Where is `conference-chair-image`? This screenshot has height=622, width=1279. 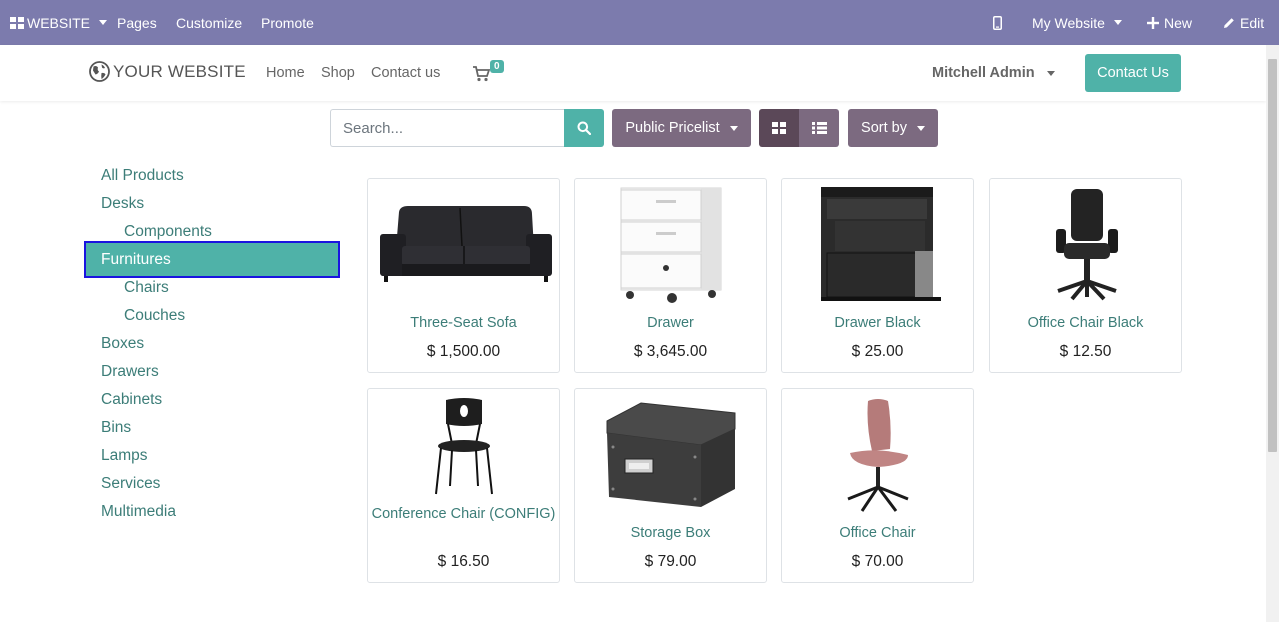 conference-chair-image is located at coordinates (463, 448).